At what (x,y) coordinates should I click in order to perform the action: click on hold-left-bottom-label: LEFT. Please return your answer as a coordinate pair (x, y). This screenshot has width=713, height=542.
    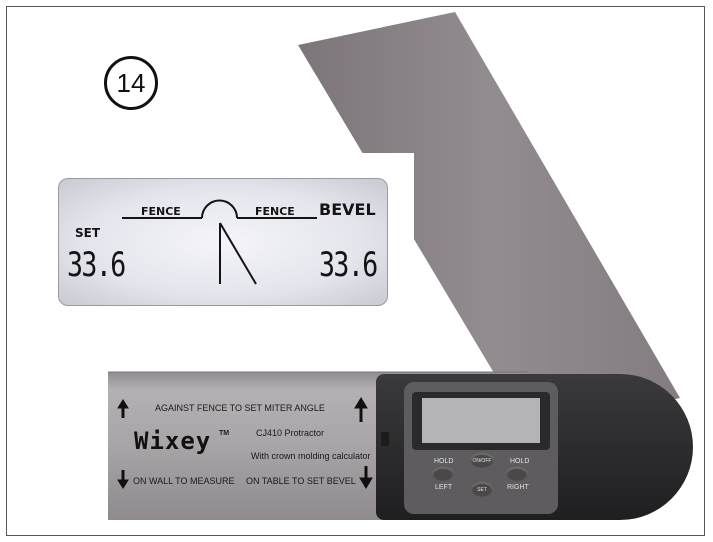
    Looking at the image, I should click on (444, 487).